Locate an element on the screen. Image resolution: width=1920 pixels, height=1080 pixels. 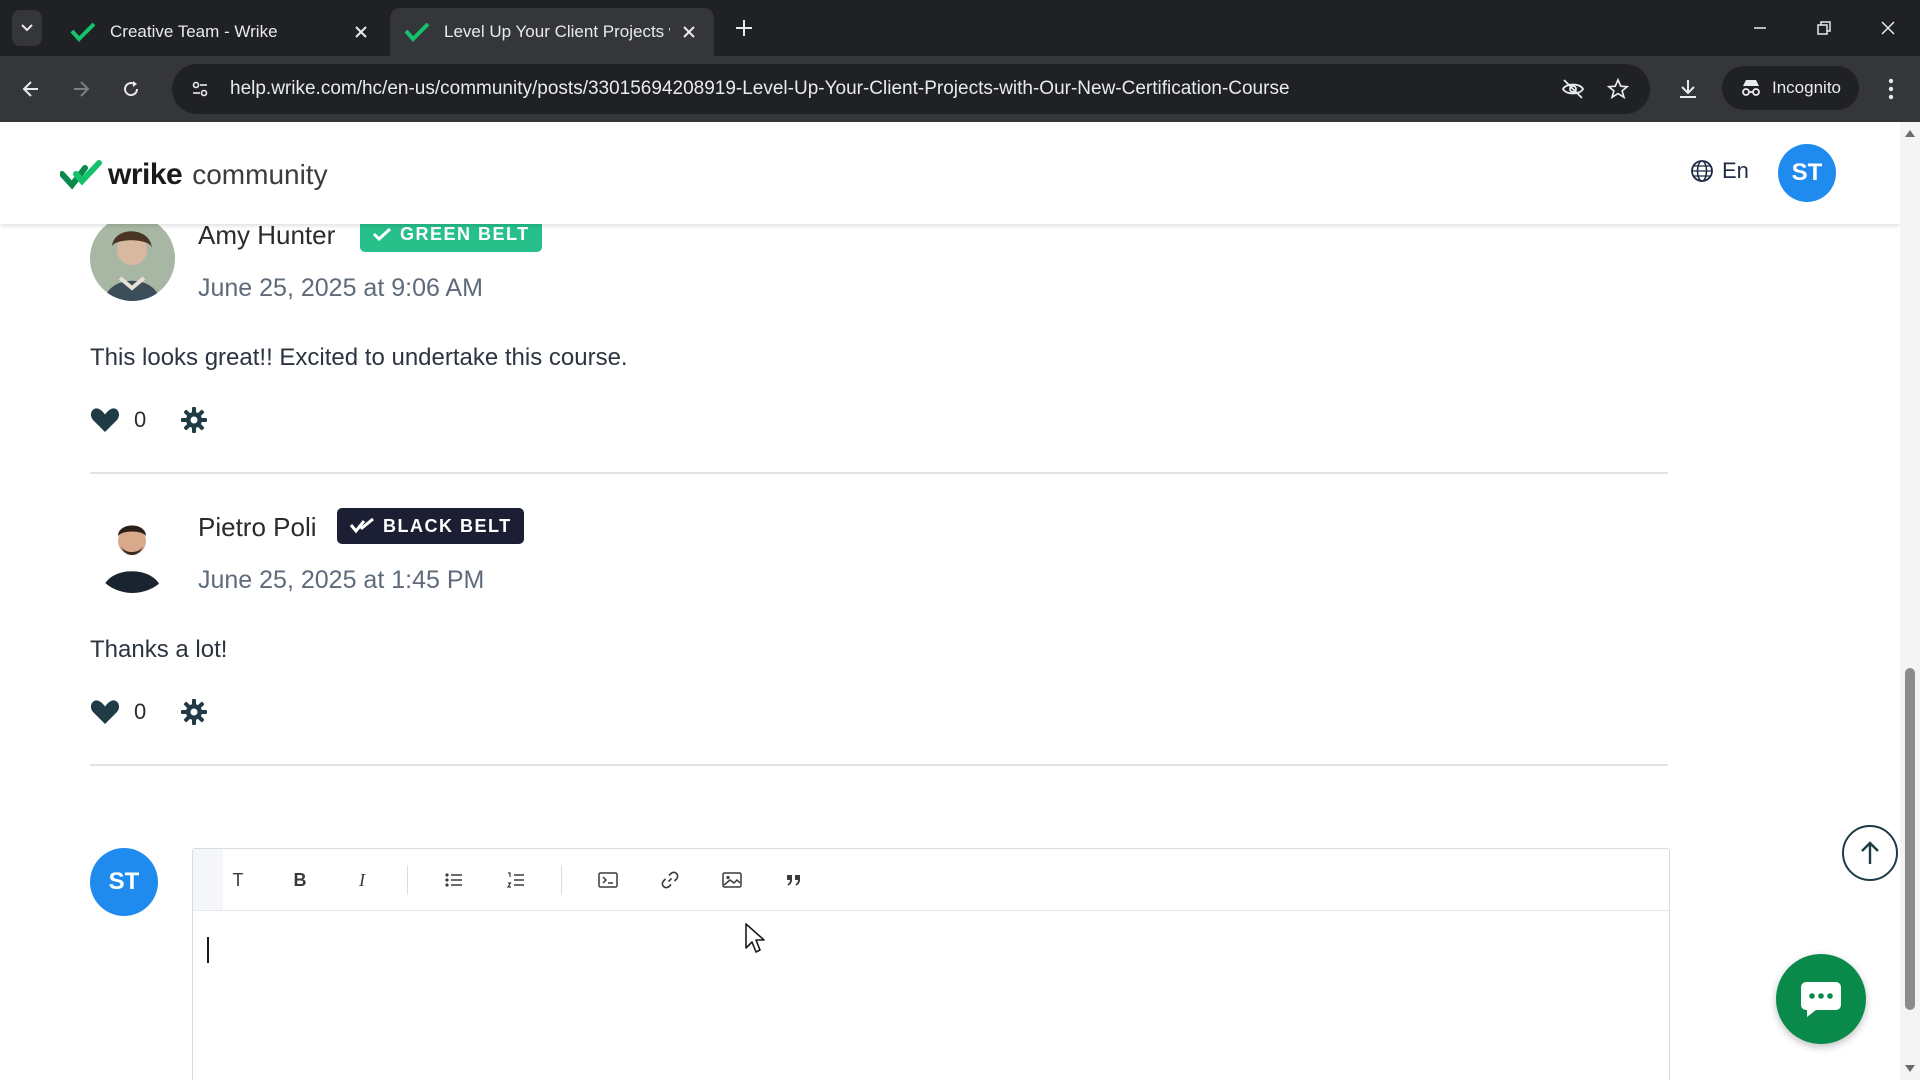
minimize-icon is located at coordinates (1760, 28).